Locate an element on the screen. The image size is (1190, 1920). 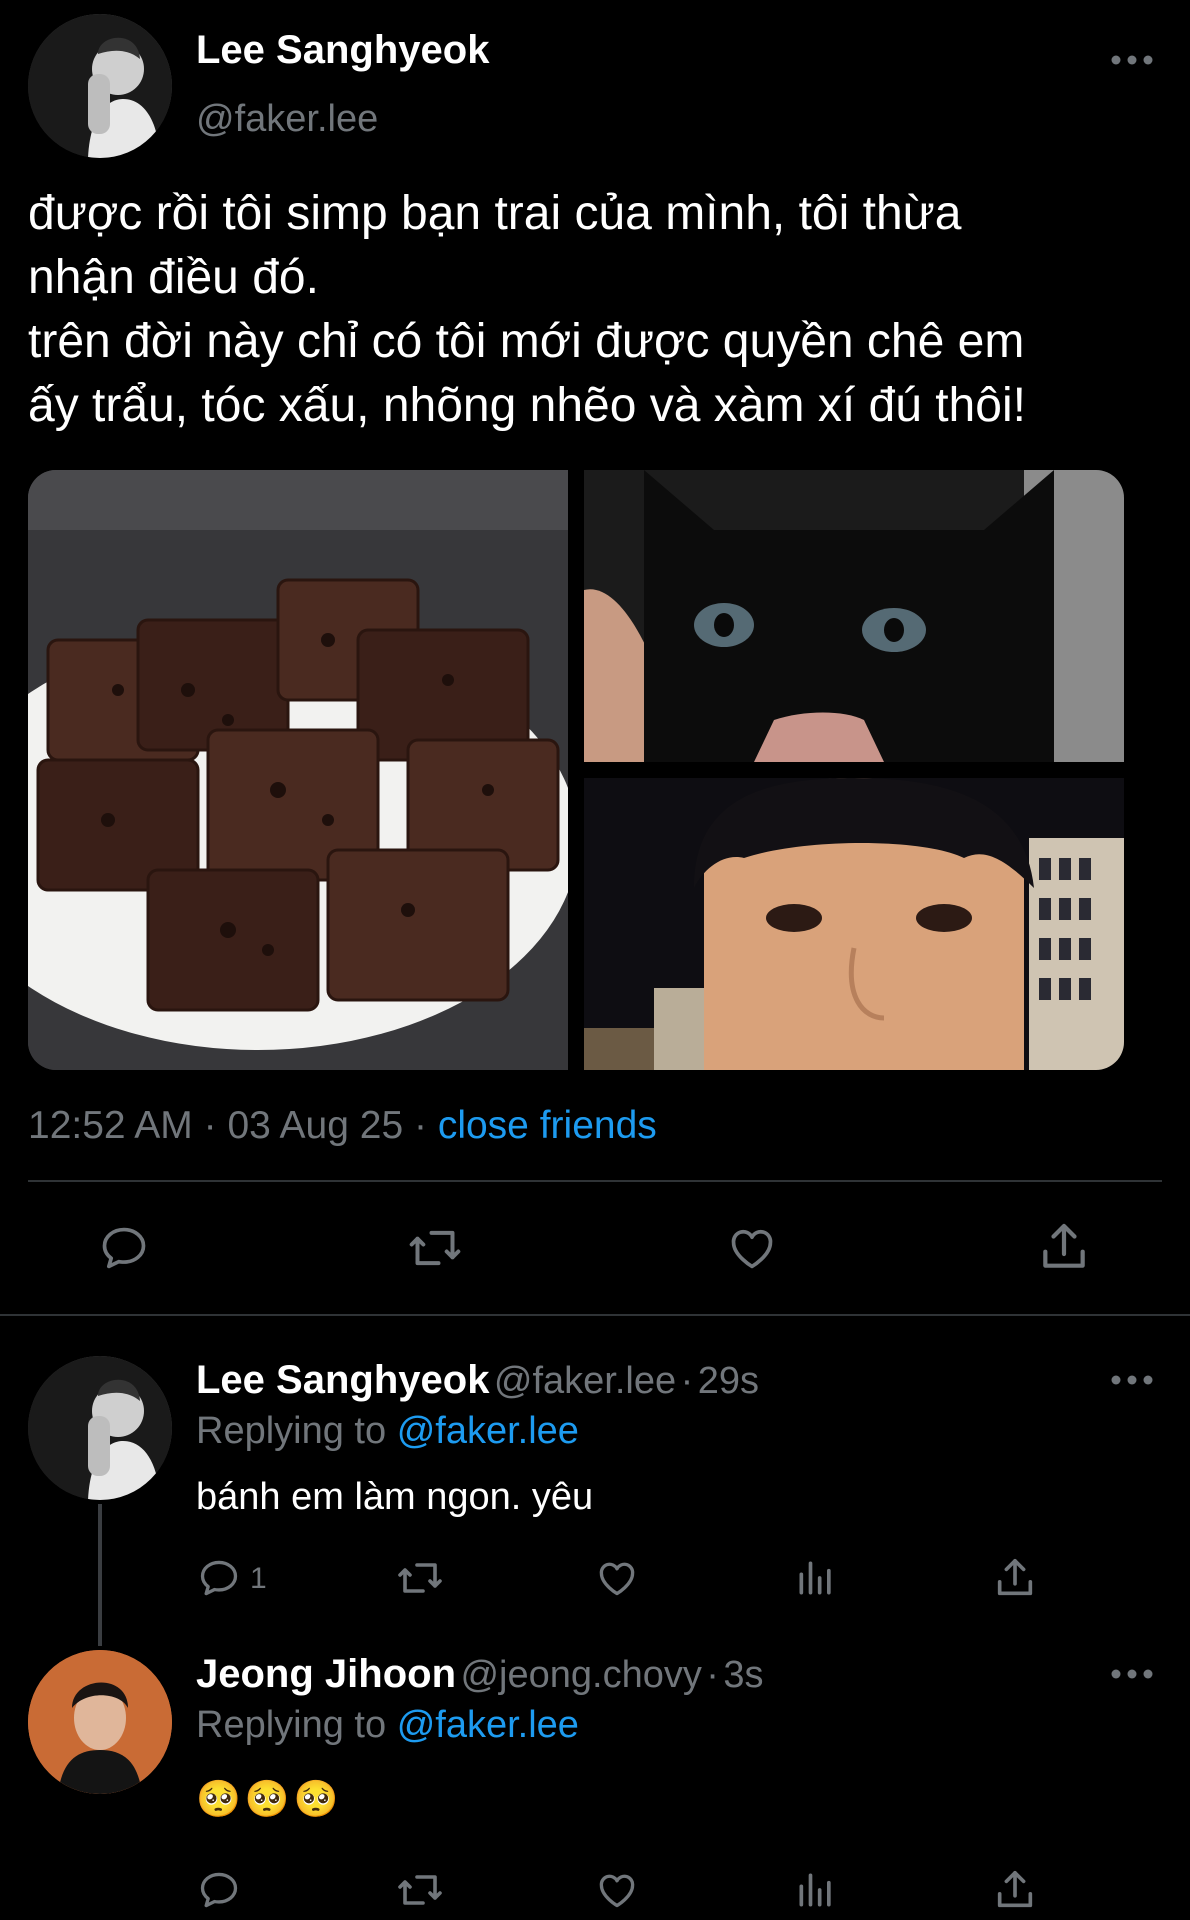
reply-header: Jeong Jihoon @jeong.chovy · 3s is located at coordinates (480, 1674).